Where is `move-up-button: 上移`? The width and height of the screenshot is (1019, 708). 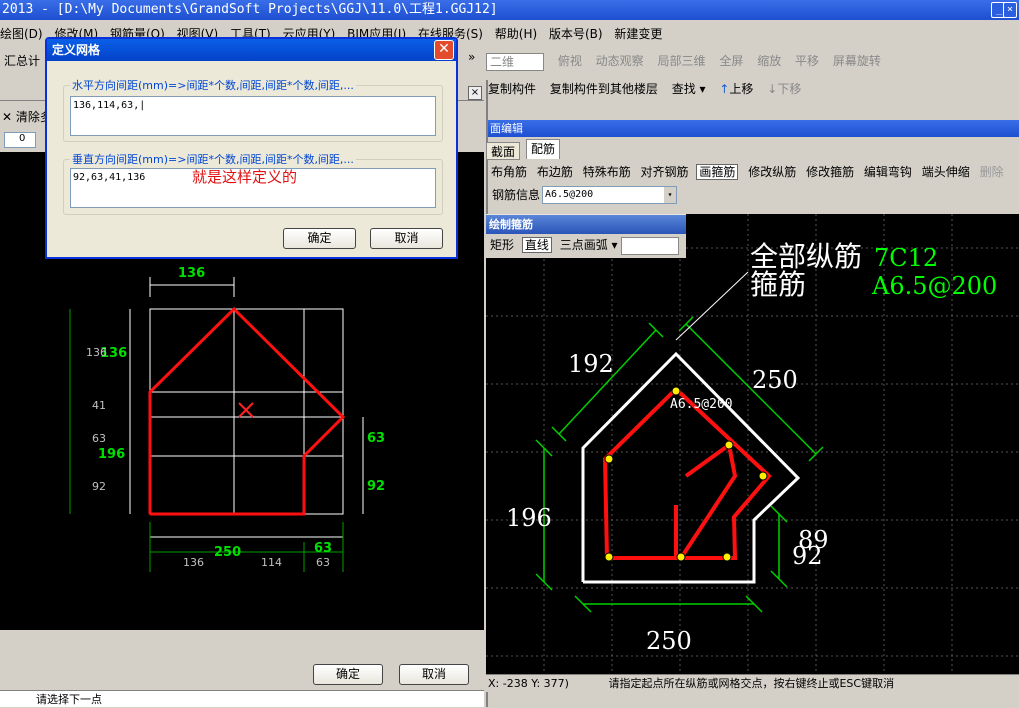
move-up-button: 上移 is located at coordinates (741, 89).